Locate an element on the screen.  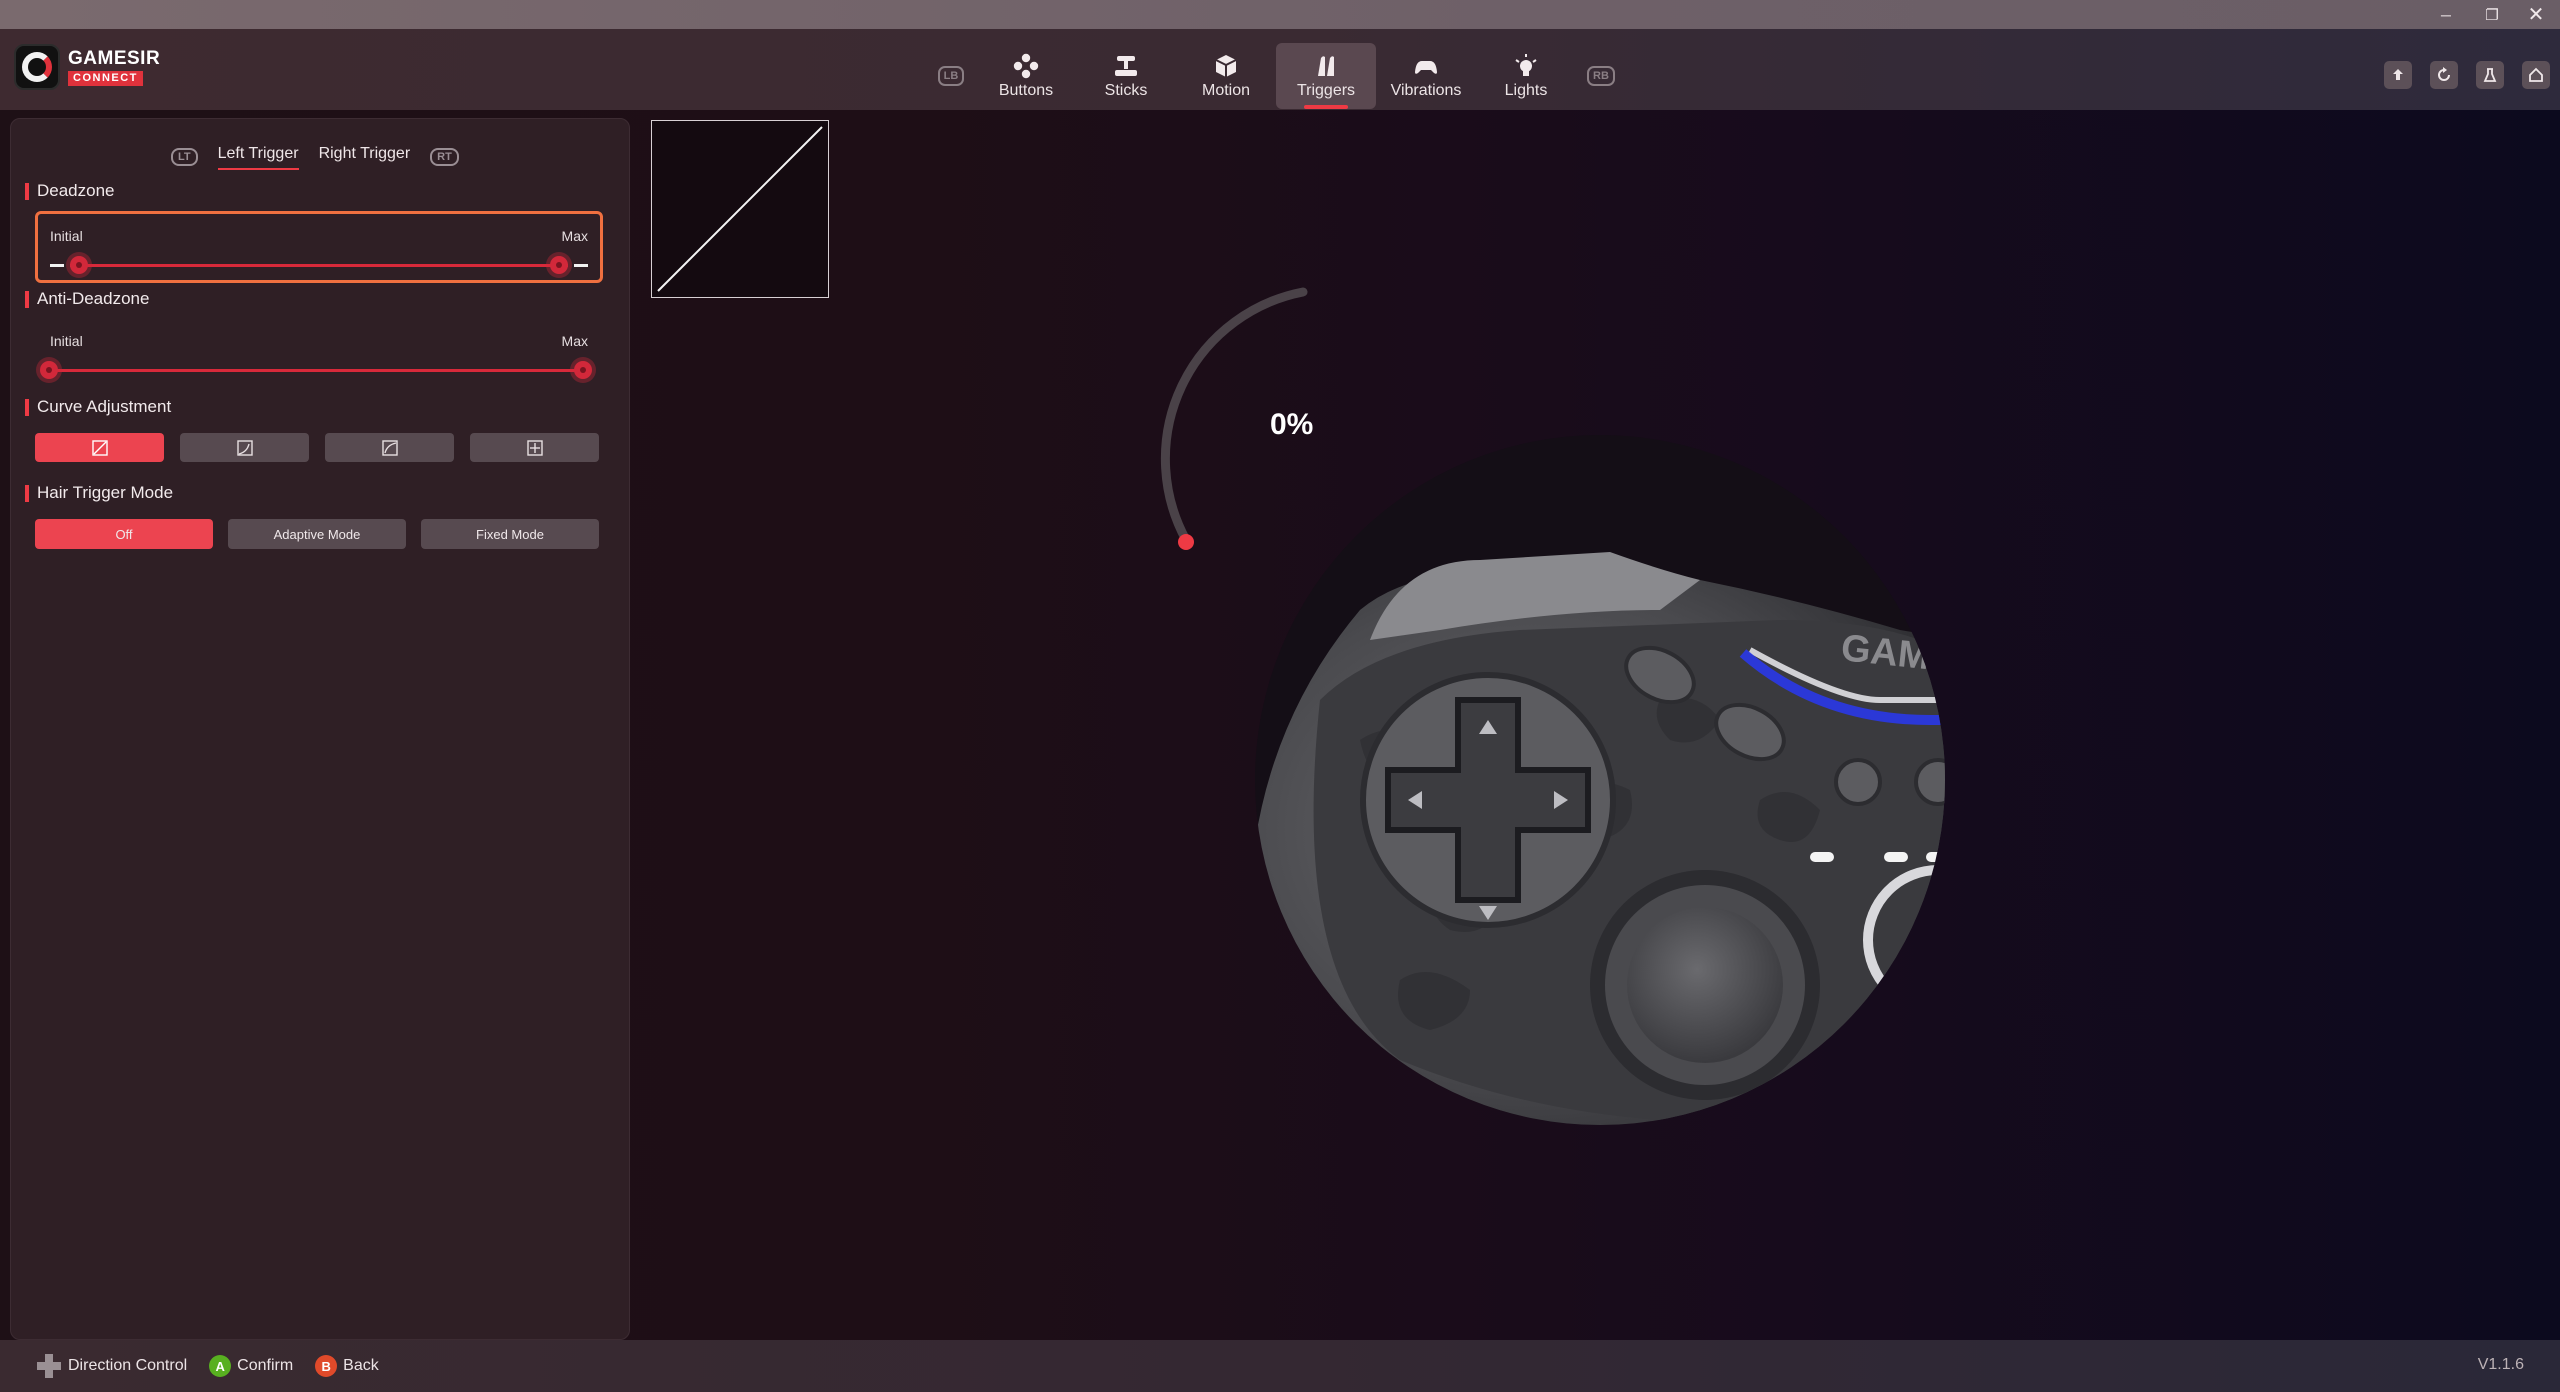
tab-lights: Lights is located at coordinates (1526, 76).